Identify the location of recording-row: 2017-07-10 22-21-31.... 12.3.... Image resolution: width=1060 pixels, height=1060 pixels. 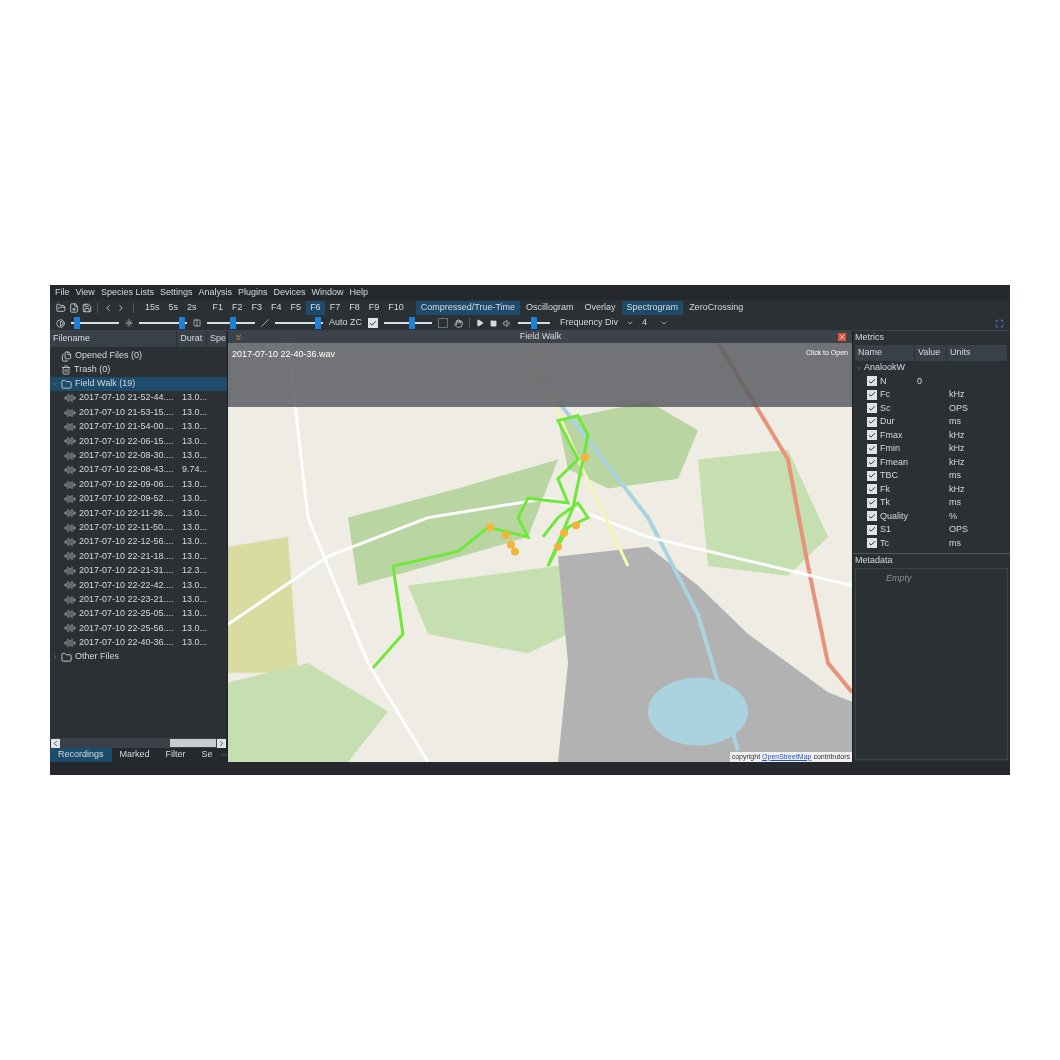
(138, 571).